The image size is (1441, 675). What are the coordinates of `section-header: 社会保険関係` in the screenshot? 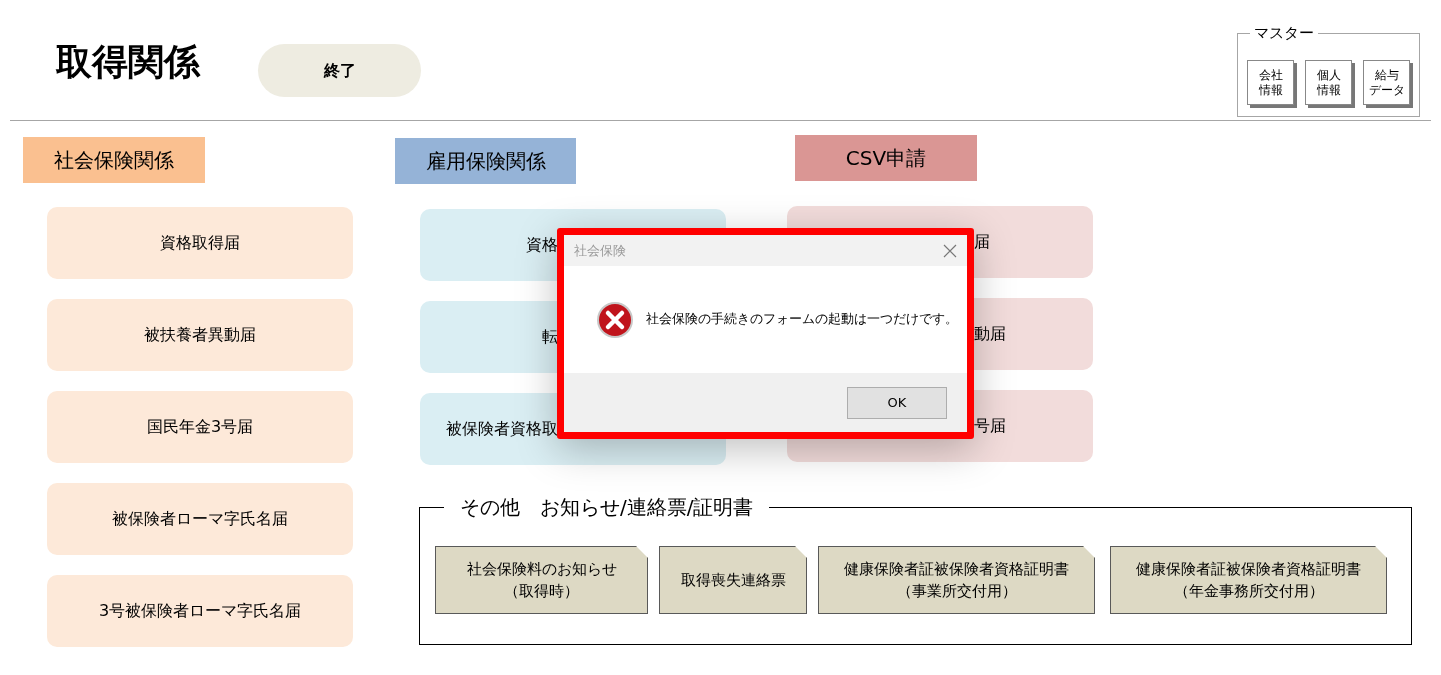 It's located at (114, 160).